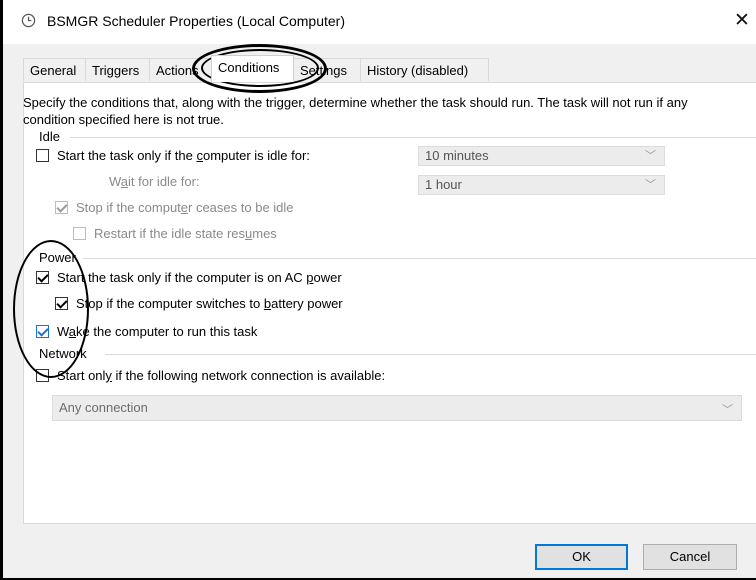  Describe the element at coordinates (54, 69) in the screenshot. I see `tab-general: General` at that location.